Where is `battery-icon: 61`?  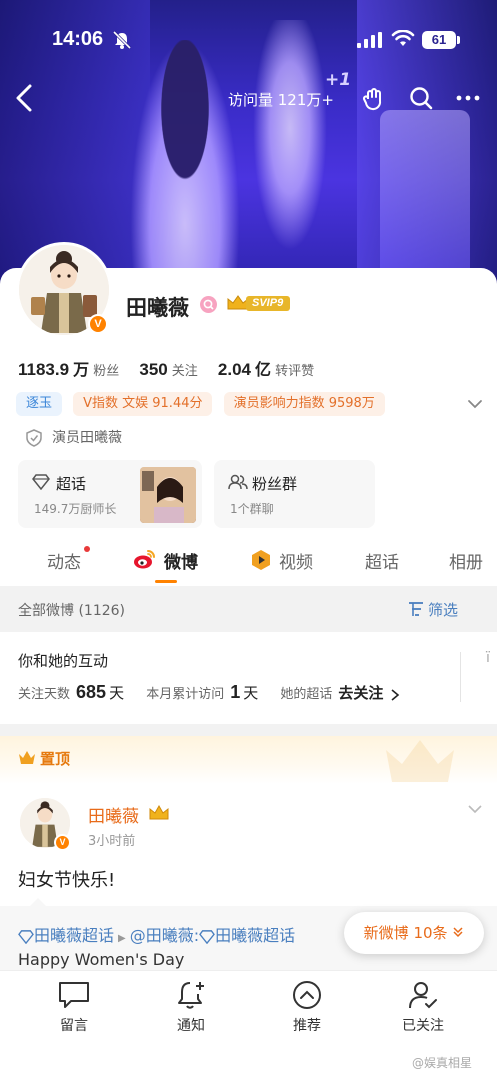
battery-icon: 61 is located at coordinates (439, 40).